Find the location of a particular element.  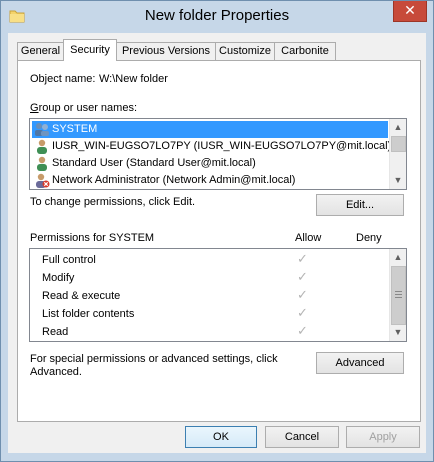

dialog-footer: OK Cancel Apply is located at coordinates (217, 438).